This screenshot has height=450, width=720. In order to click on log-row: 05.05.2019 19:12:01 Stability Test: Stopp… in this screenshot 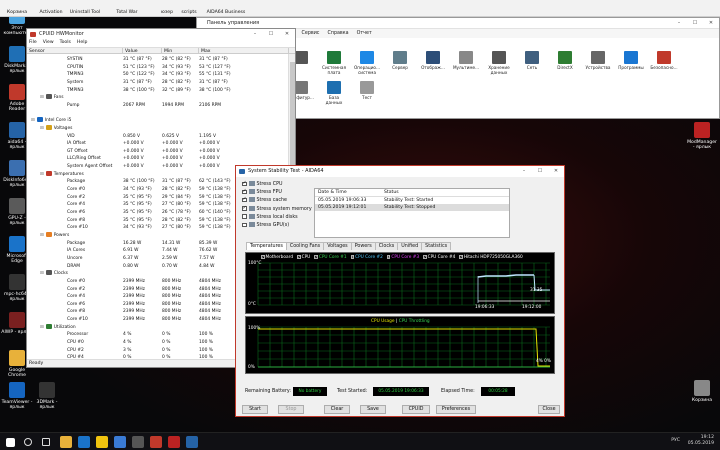, I will do `click(412, 207)`.